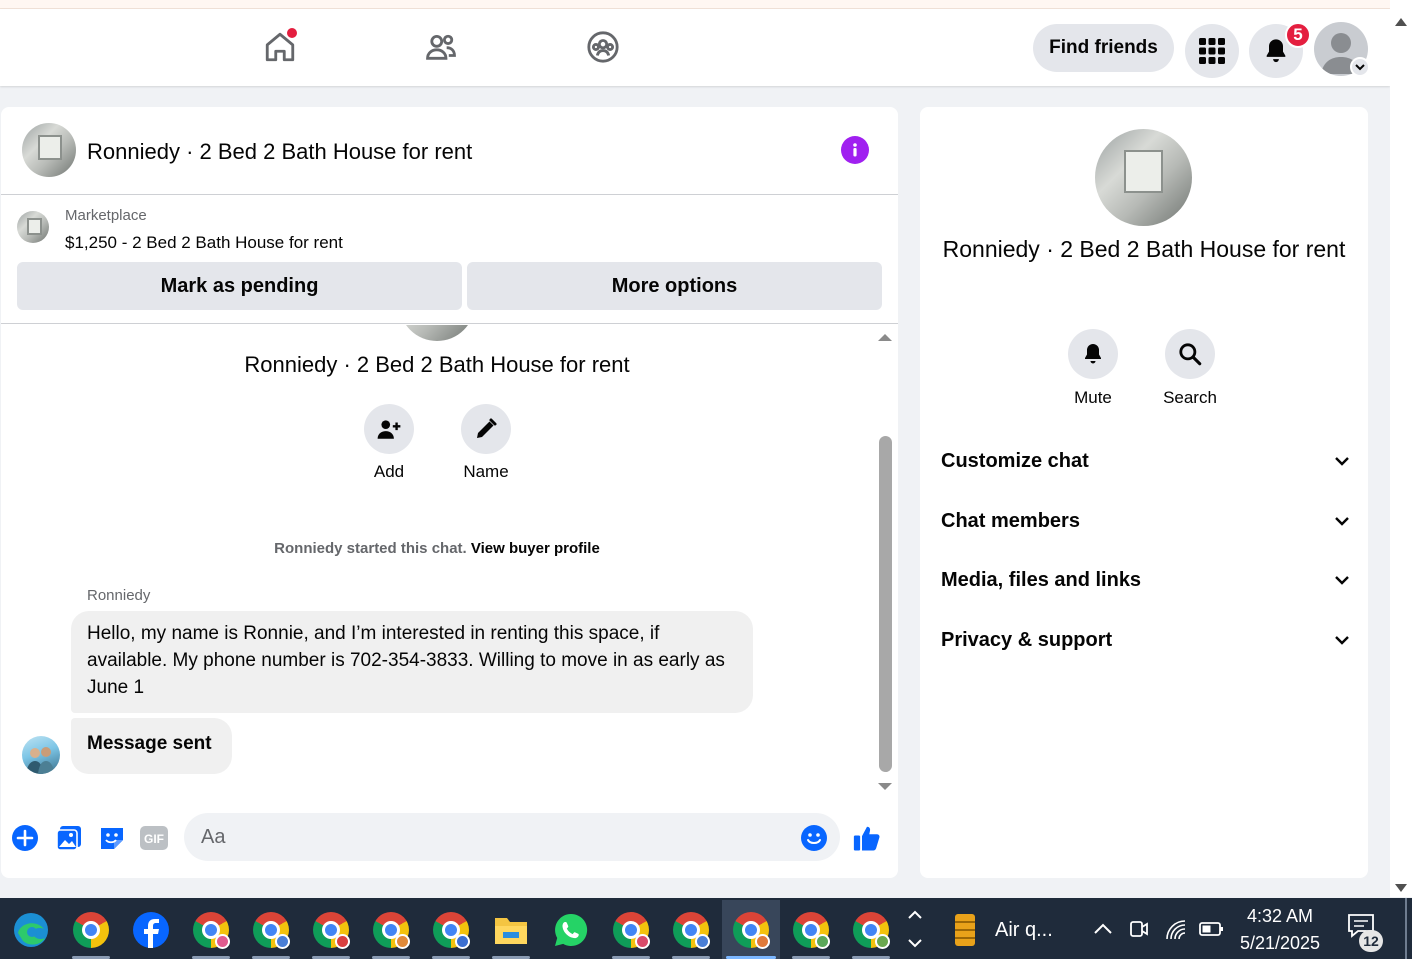 This screenshot has width=1412, height=959. I want to click on section-label: Customize chat, so click(1015, 460).